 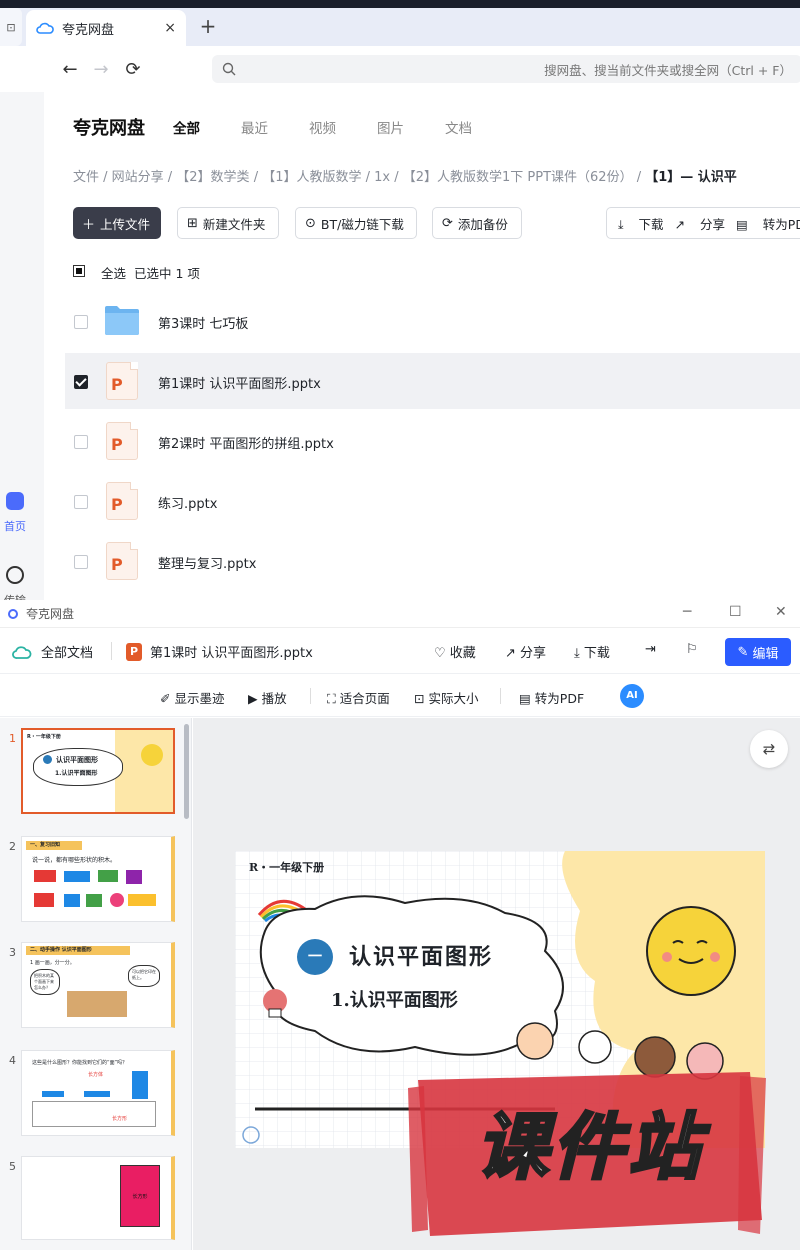 What do you see at coordinates (70, 69) in the screenshot?
I see `back-button: ←` at bounding box center [70, 69].